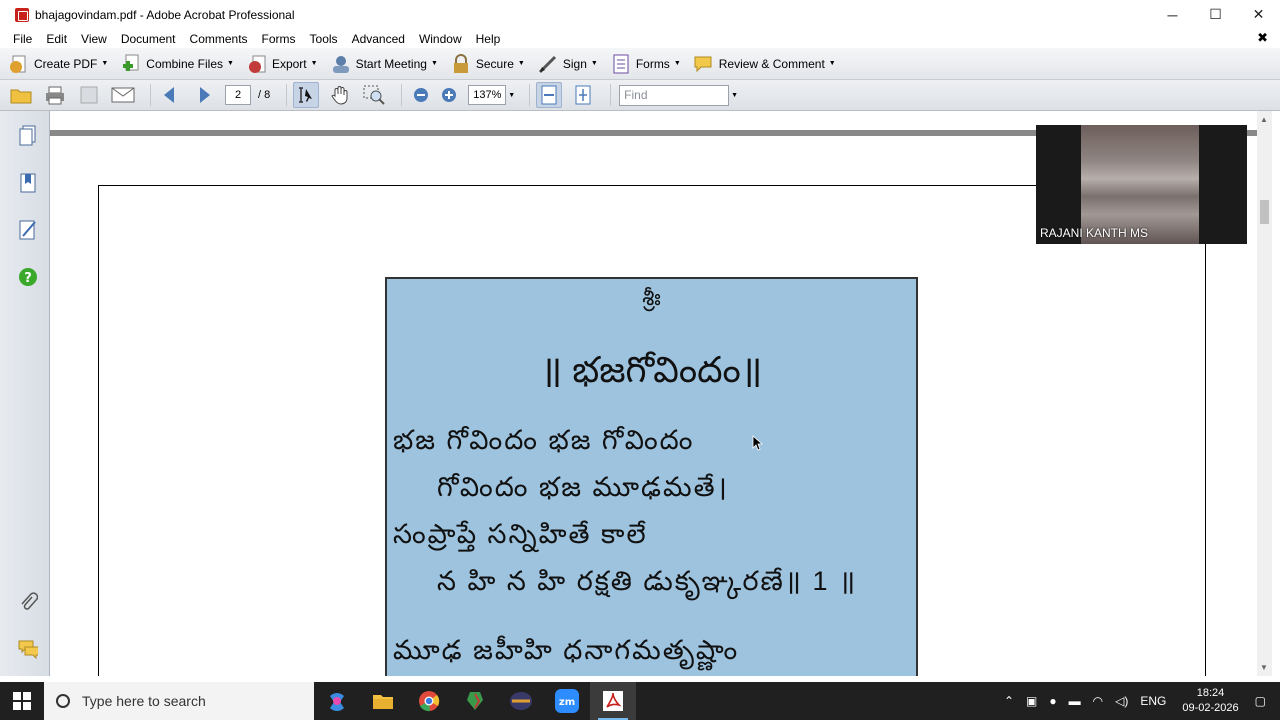 The image size is (1280, 720). I want to click on verse-line: గోవిందం భజ మూఢమతే।, so click(583, 487).